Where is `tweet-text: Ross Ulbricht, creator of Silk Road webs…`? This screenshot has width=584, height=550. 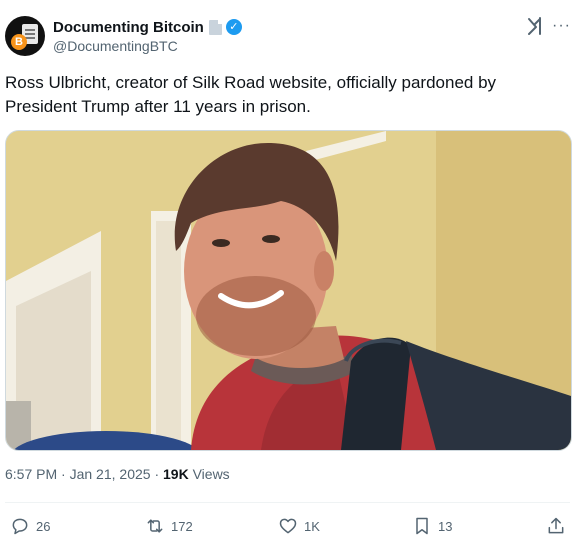
tweet-text: Ross Ulbricht, creator of Silk Road webs… is located at coordinates (251, 94).